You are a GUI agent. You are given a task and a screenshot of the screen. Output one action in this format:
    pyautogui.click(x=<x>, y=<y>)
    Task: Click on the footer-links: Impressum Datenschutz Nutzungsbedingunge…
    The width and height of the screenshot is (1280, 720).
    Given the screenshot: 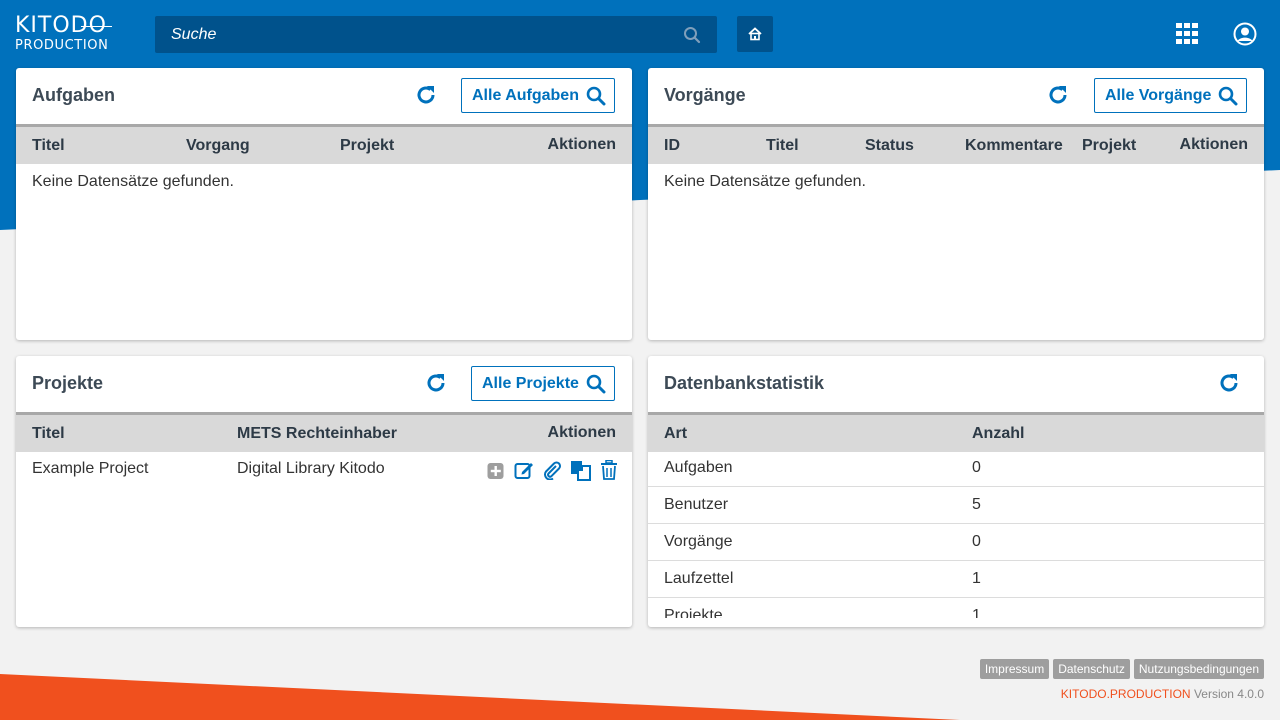 What is the action you would take?
    pyautogui.click(x=1121, y=669)
    